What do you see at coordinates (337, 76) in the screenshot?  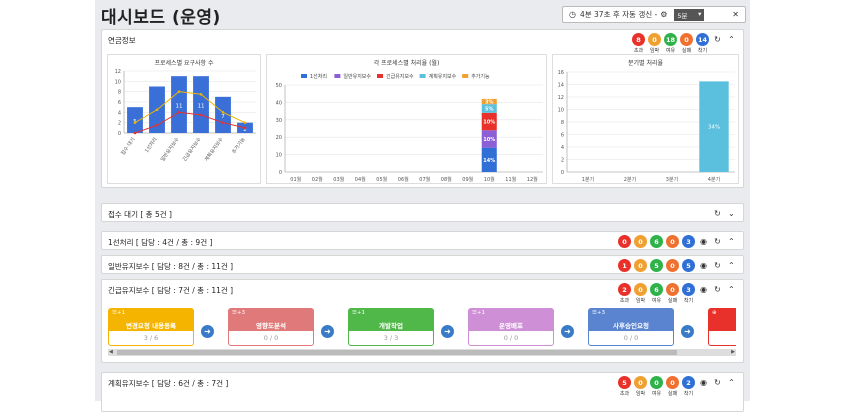 I see `legend-swatch` at bounding box center [337, 76].